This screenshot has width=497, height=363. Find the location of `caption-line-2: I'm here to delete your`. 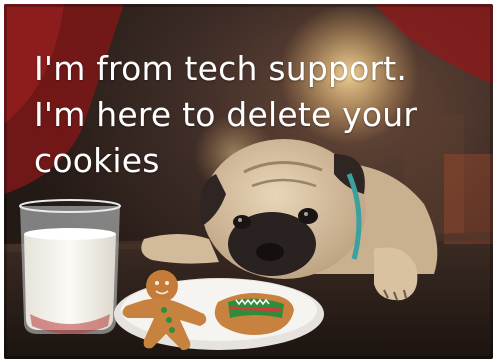

caption-line-2: I'm here to delete your is located at coordinates (226, 114).